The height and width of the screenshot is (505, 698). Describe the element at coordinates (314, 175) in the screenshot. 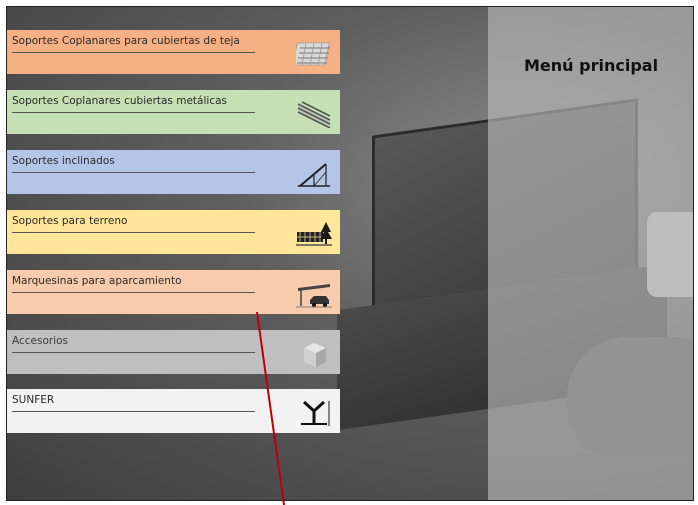

I see `inclined-support-icon` at that location.